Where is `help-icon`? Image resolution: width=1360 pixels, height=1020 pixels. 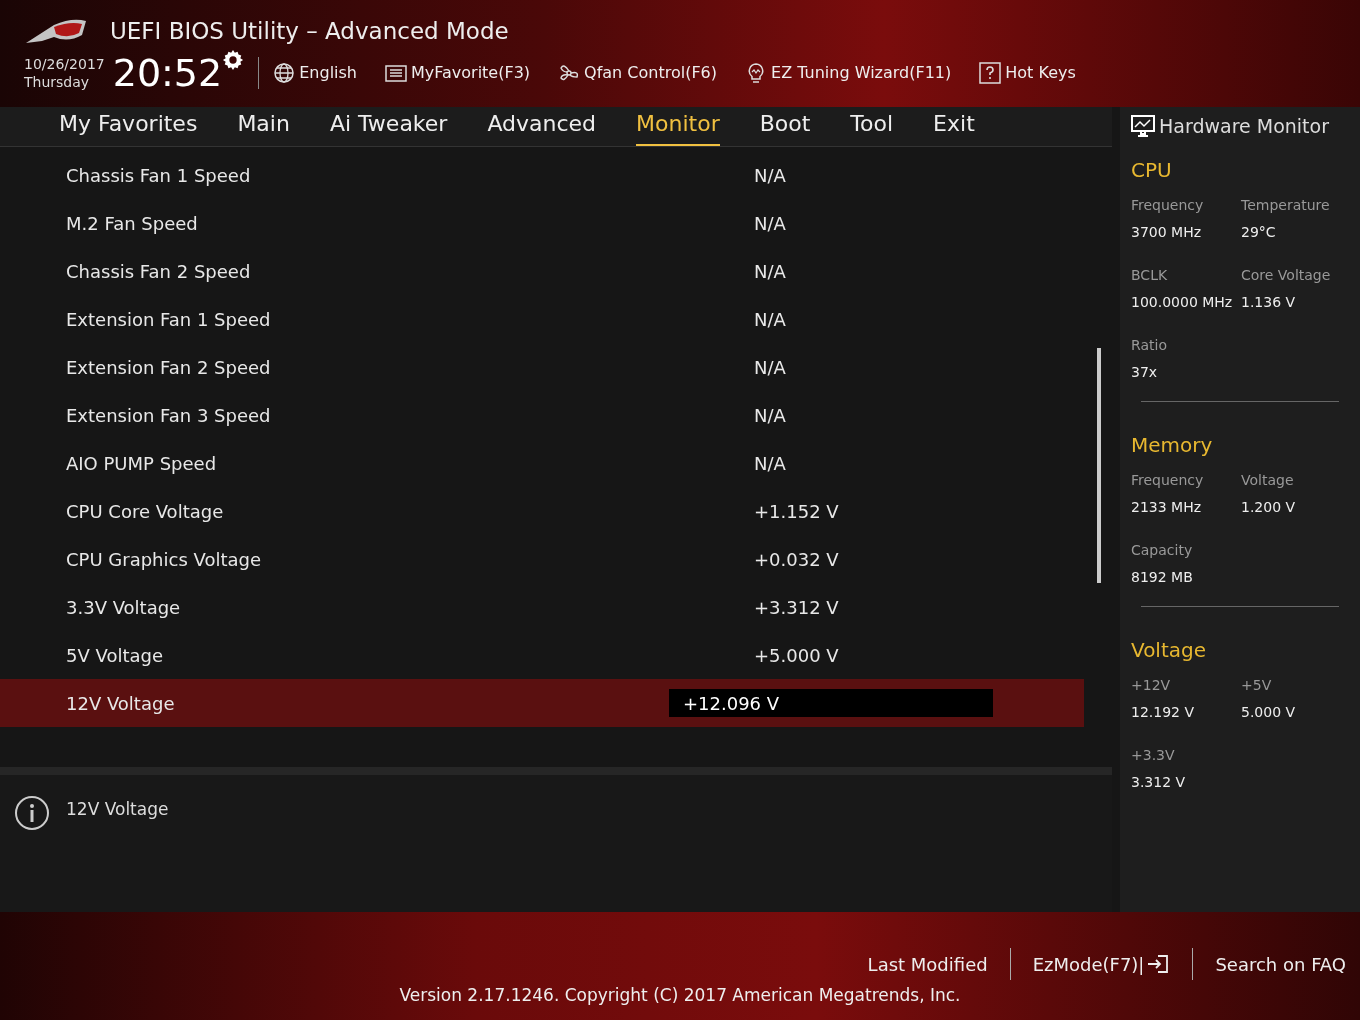
help-icon is located at coordinates (990, 72).